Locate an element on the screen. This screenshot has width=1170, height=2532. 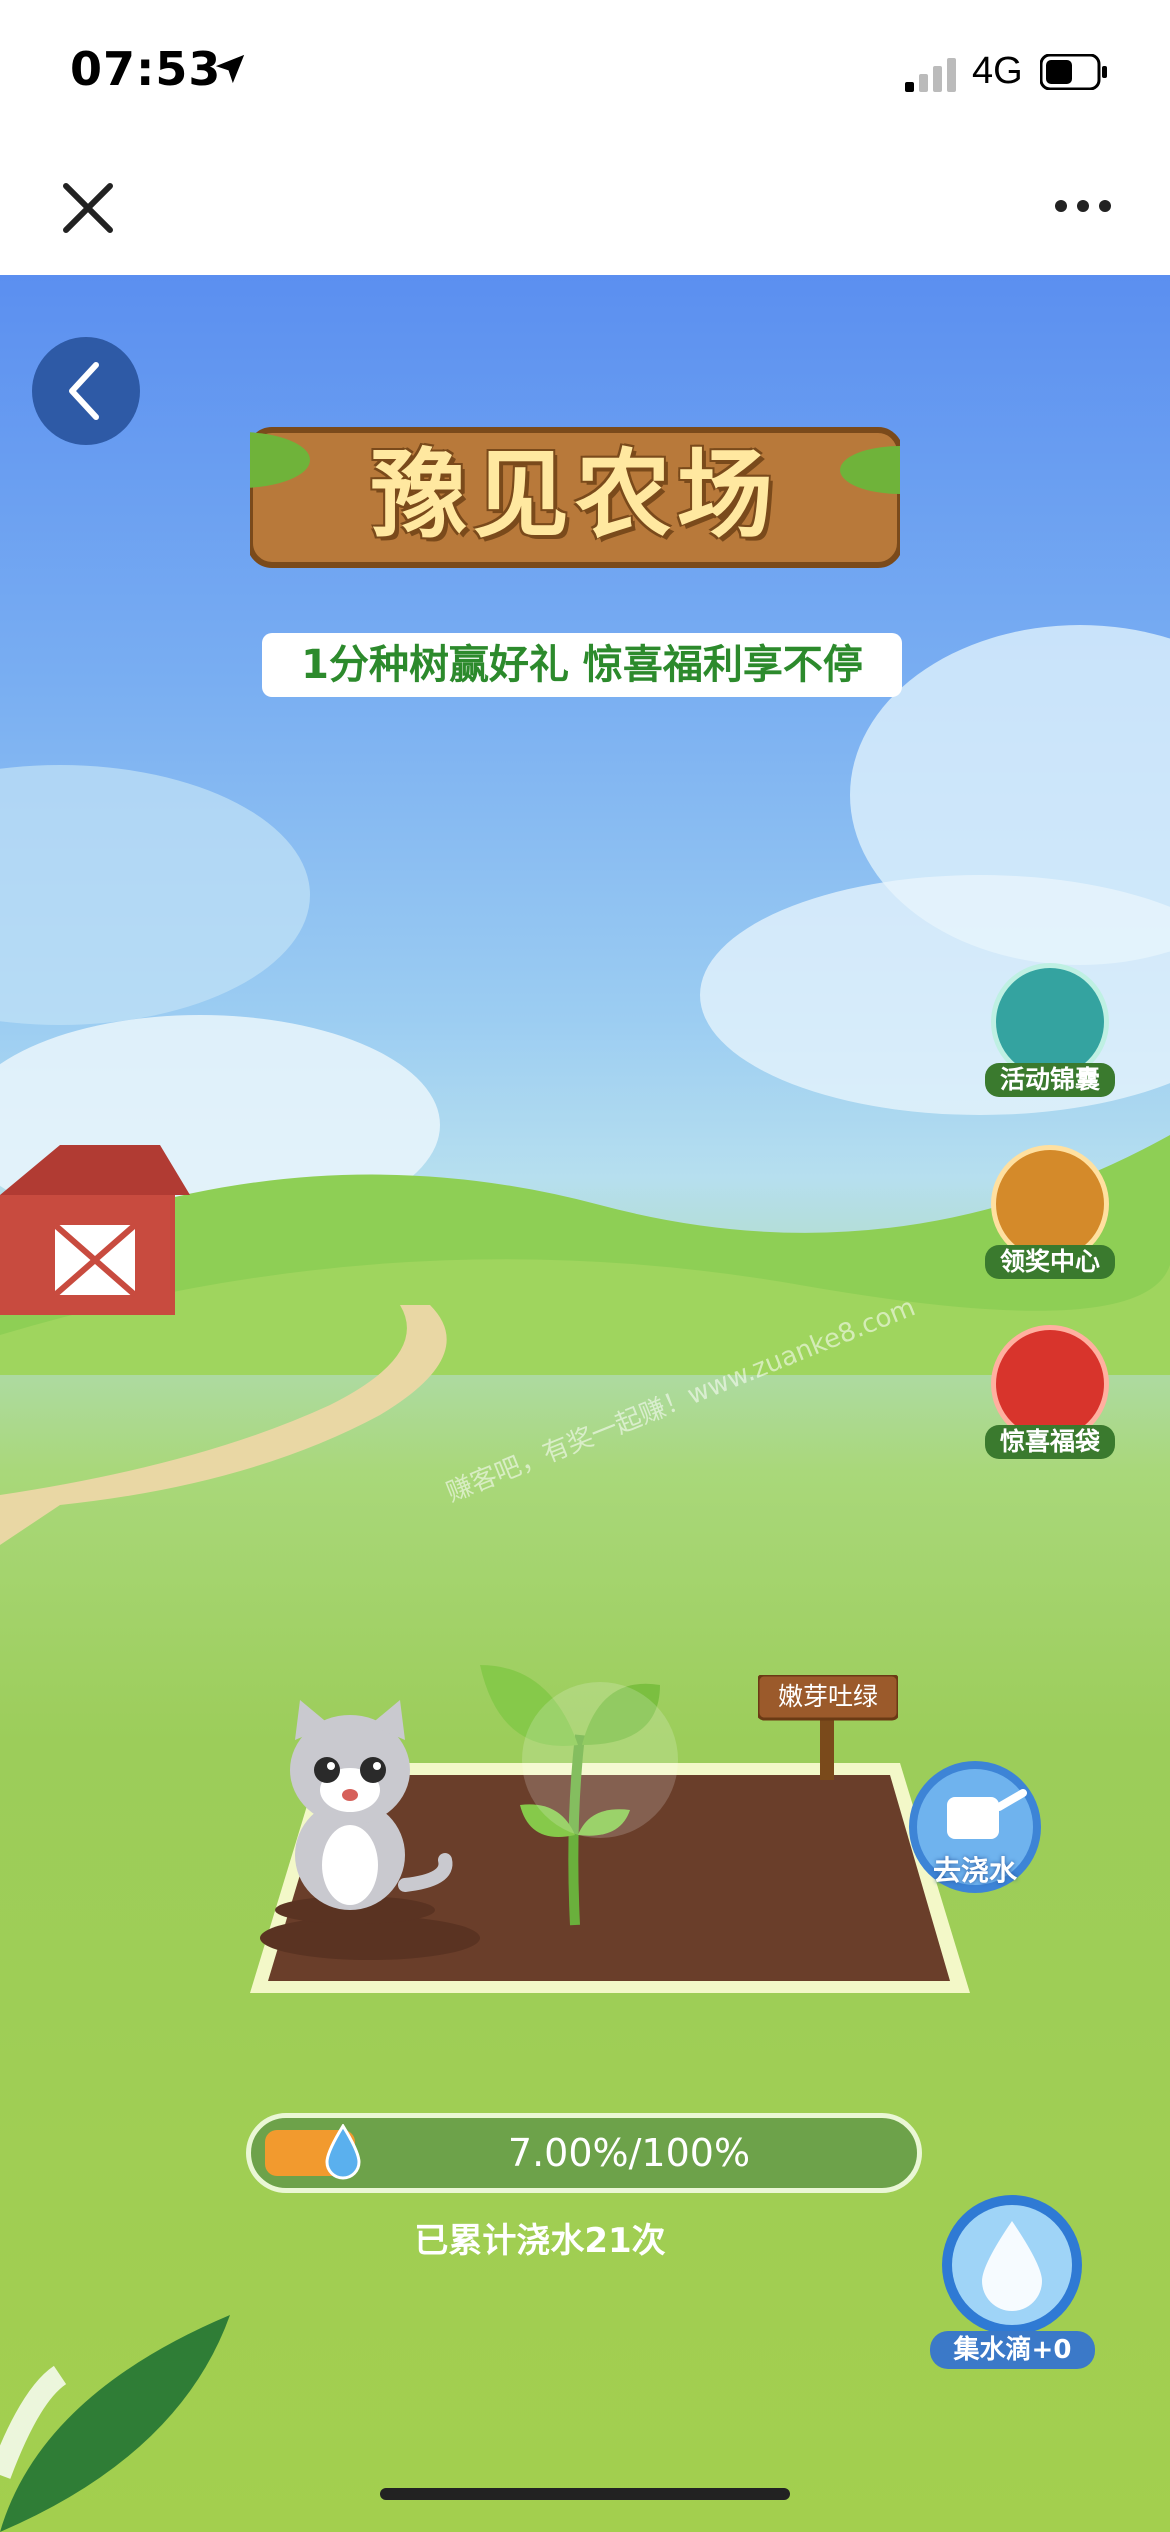
foreground-leaves is located at coordinates (115, 2423).